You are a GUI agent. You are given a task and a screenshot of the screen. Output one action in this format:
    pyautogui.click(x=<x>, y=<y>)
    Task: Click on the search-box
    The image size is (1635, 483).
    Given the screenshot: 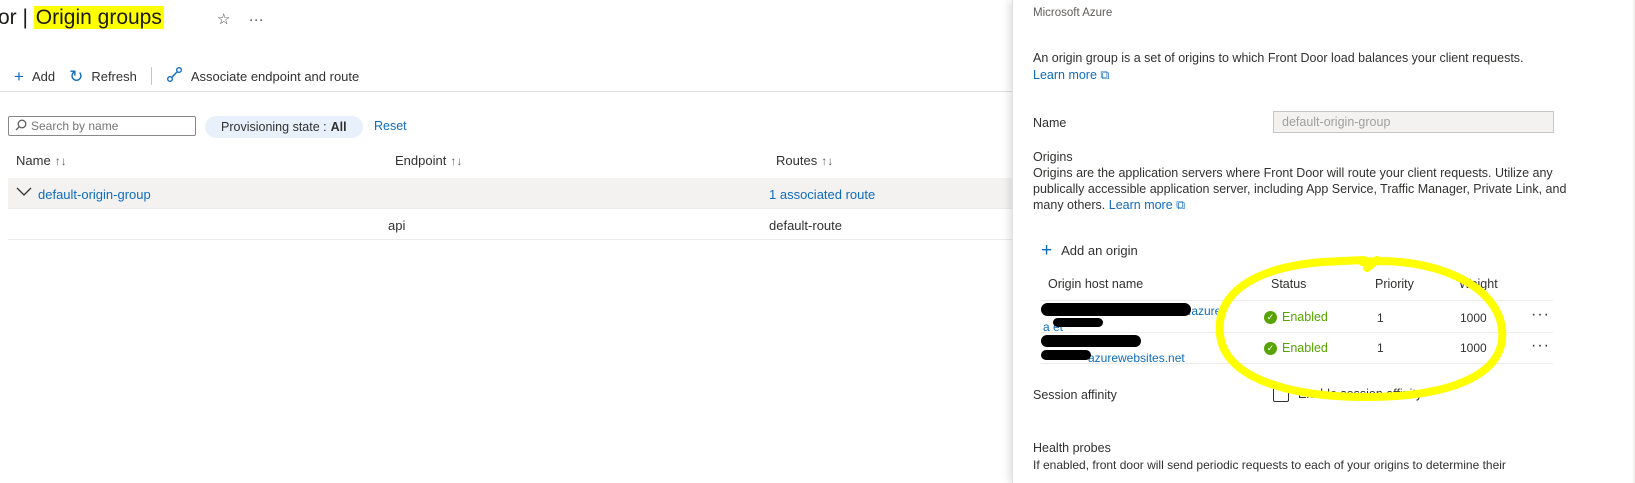 What is the action you would take?
    pyautogui.click(x=102, y=126)
    